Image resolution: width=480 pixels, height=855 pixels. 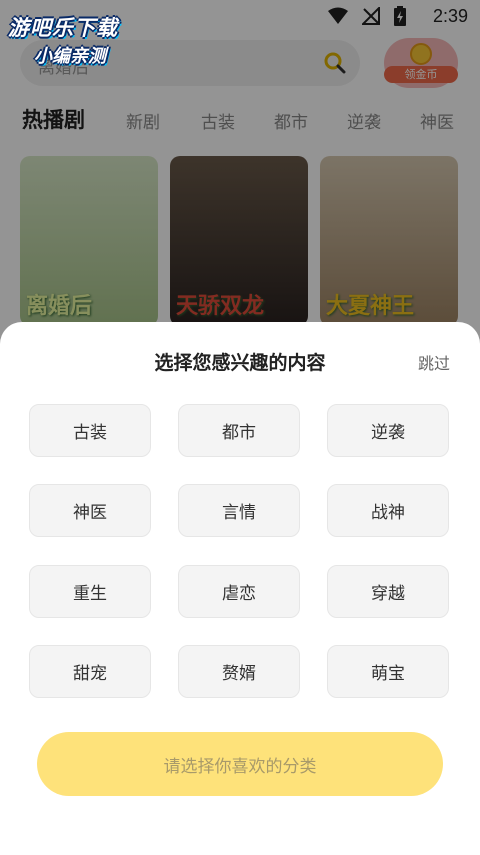 What do you see at coordinates (90, 591) in the screenshot?
I see `option-rebirth: 重生` at bounding box center [90, 591].